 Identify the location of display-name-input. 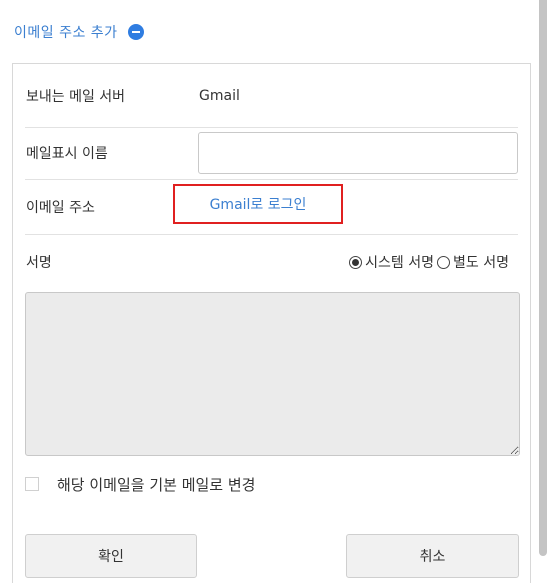
(358, 153).